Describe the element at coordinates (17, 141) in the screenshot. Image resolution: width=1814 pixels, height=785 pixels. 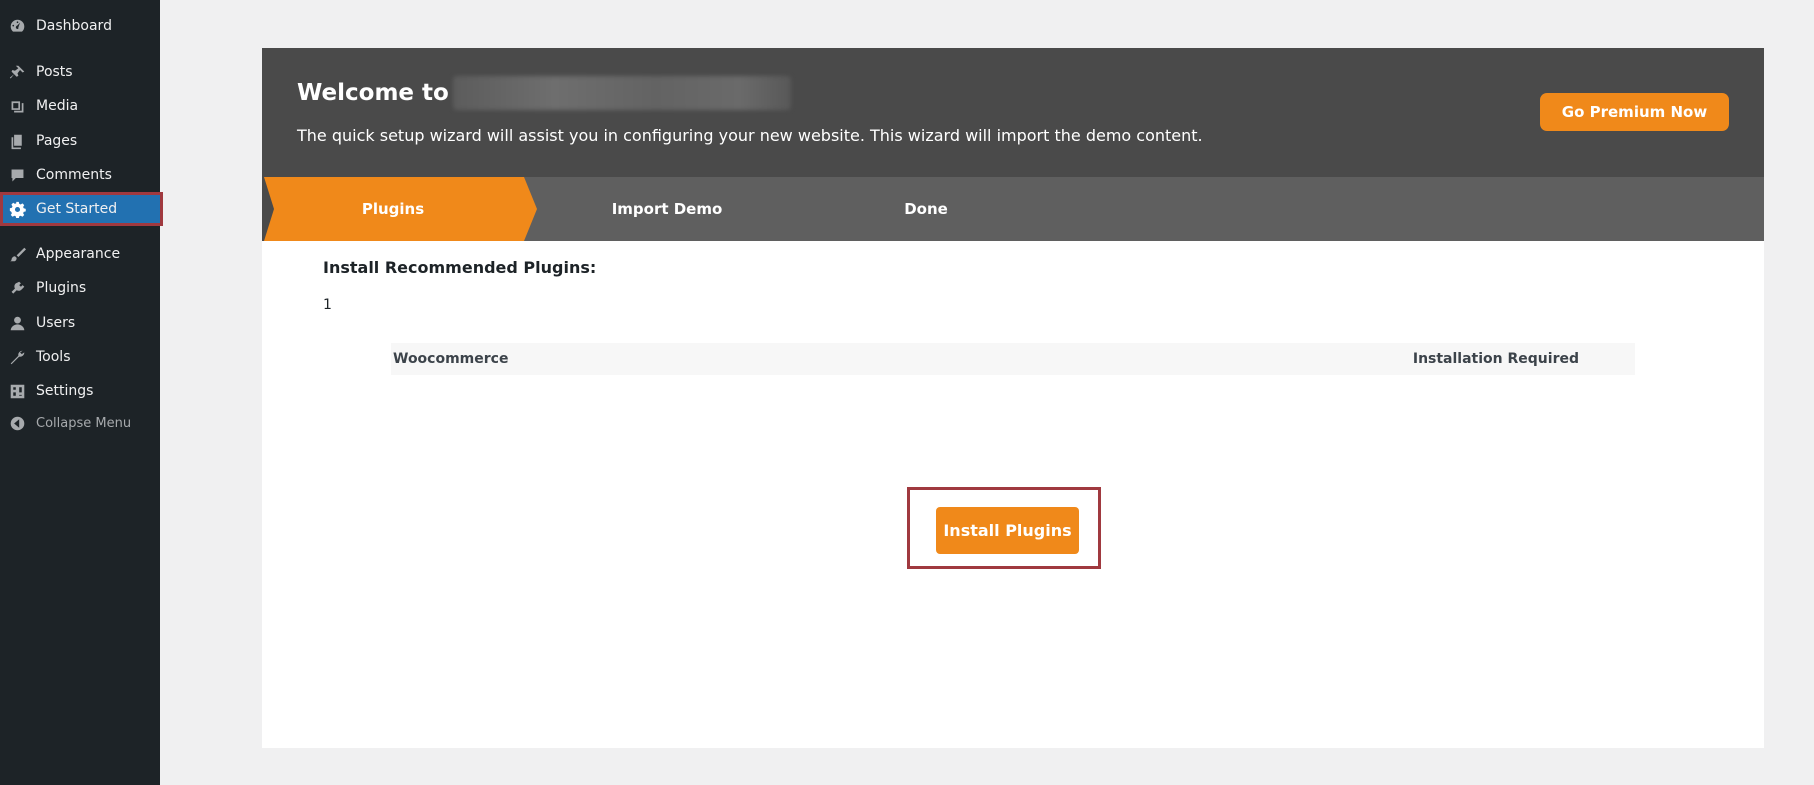
I see `pages-icon` at that location.